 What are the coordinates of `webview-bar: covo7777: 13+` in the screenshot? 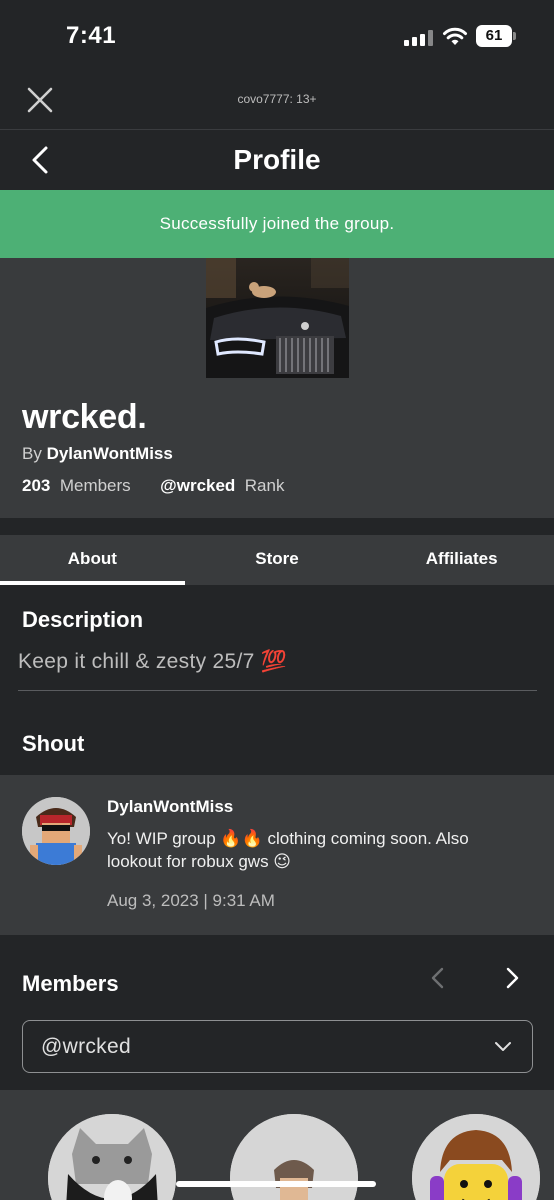 It's located at (277, 102).